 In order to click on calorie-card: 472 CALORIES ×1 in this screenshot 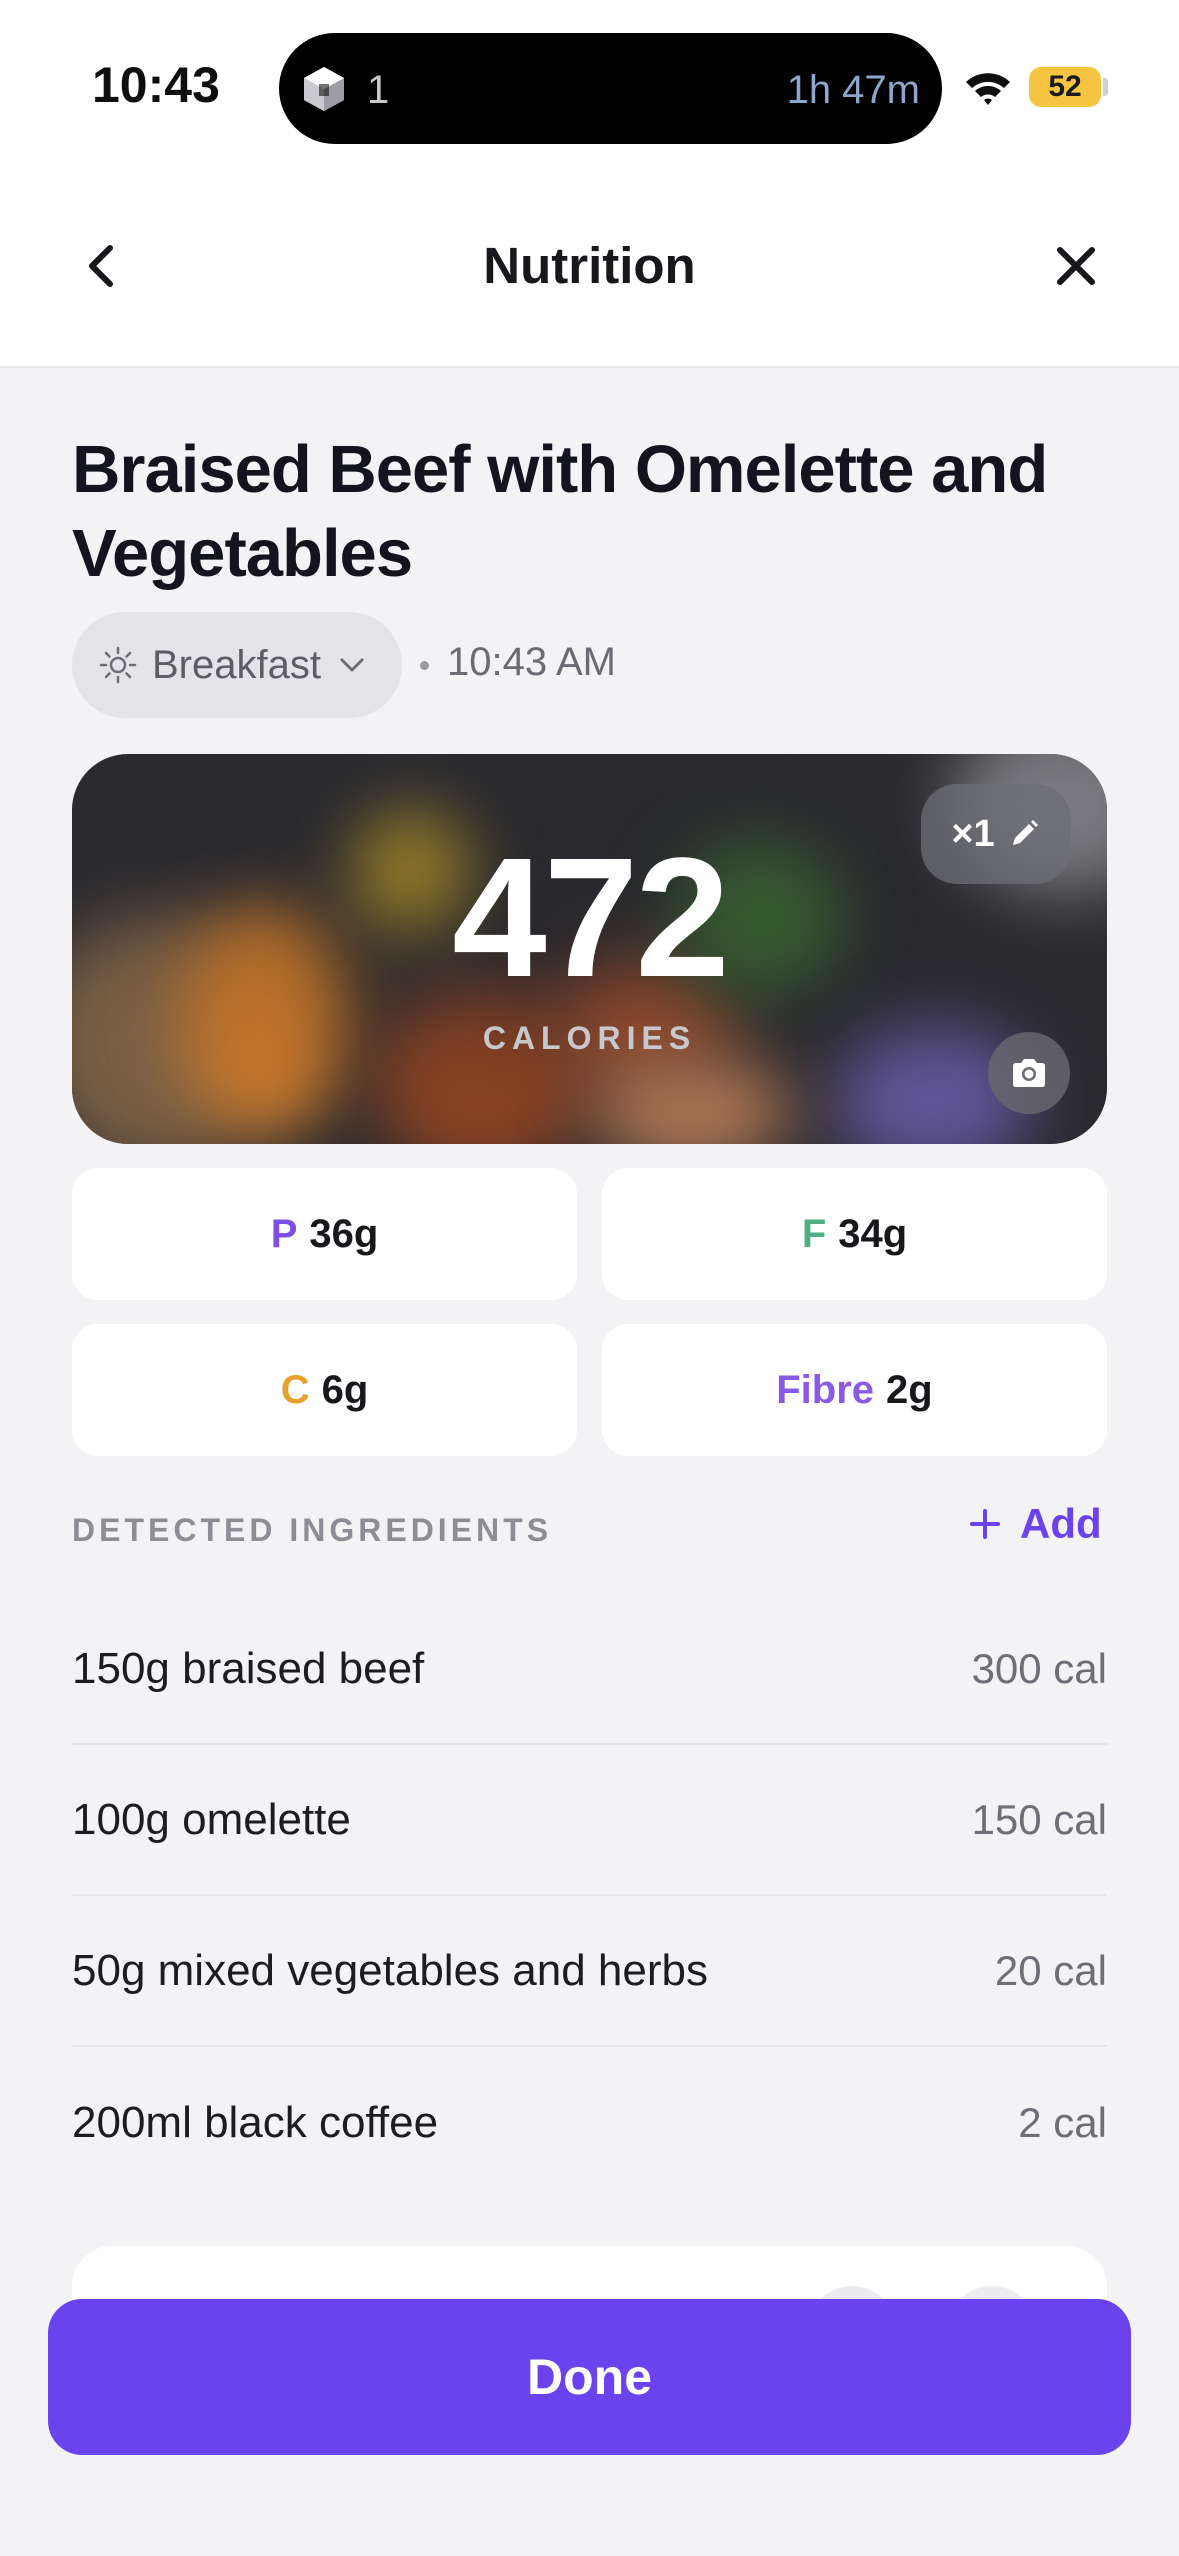, I will do `click(589, 949)`.